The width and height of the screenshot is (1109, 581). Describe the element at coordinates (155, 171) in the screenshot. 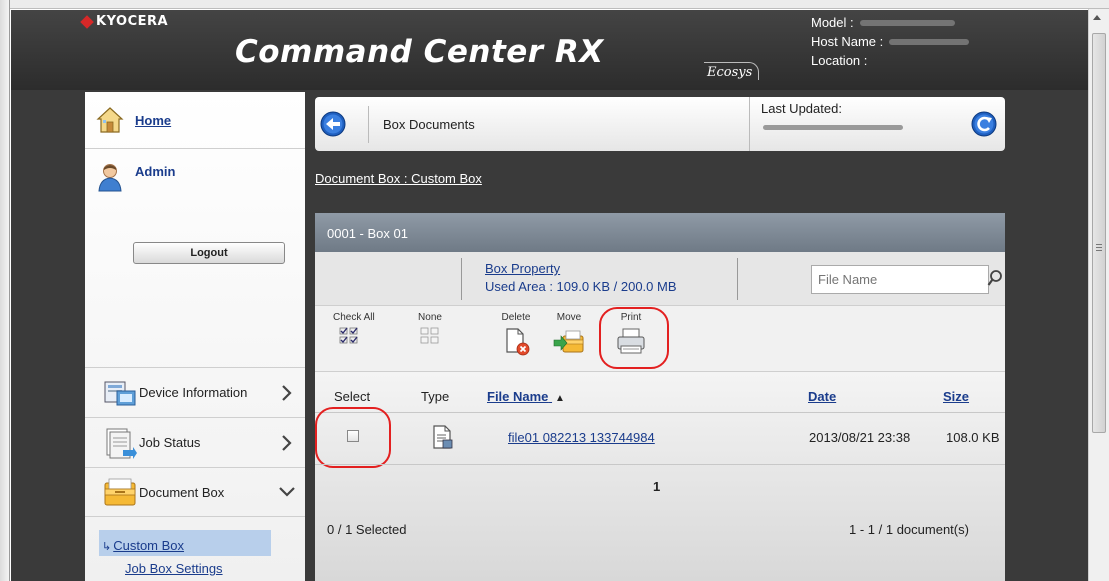

I see `admin-label: Admin` at that location.